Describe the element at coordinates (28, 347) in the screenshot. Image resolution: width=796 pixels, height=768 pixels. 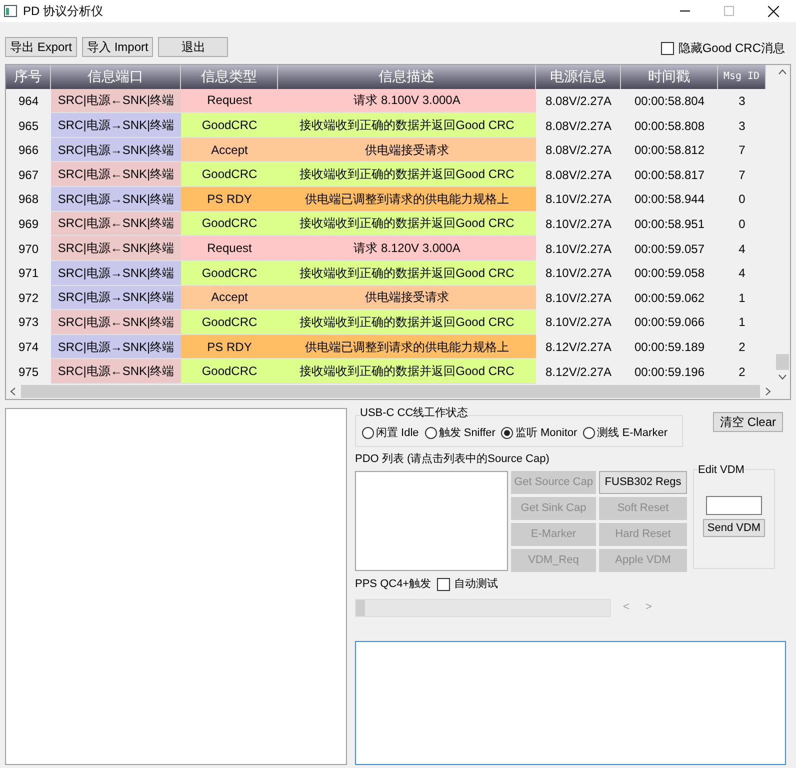
I see `table-cell-text: 974` at that location.